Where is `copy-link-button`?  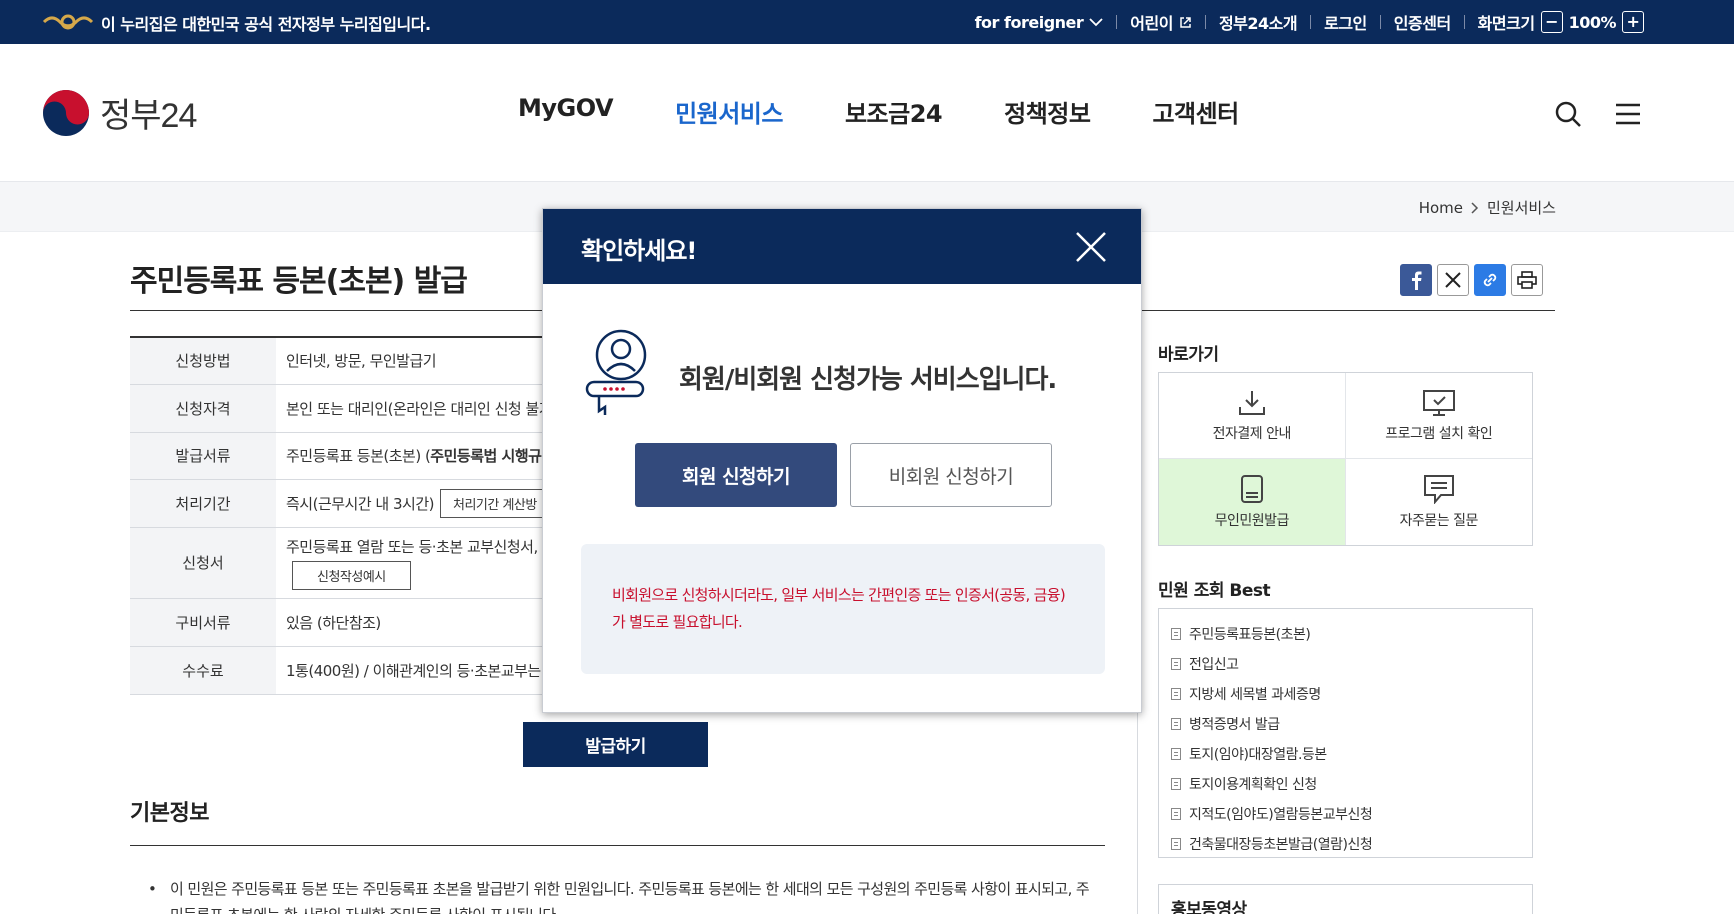 copy-link-button is located at coordinates (1490, 280).